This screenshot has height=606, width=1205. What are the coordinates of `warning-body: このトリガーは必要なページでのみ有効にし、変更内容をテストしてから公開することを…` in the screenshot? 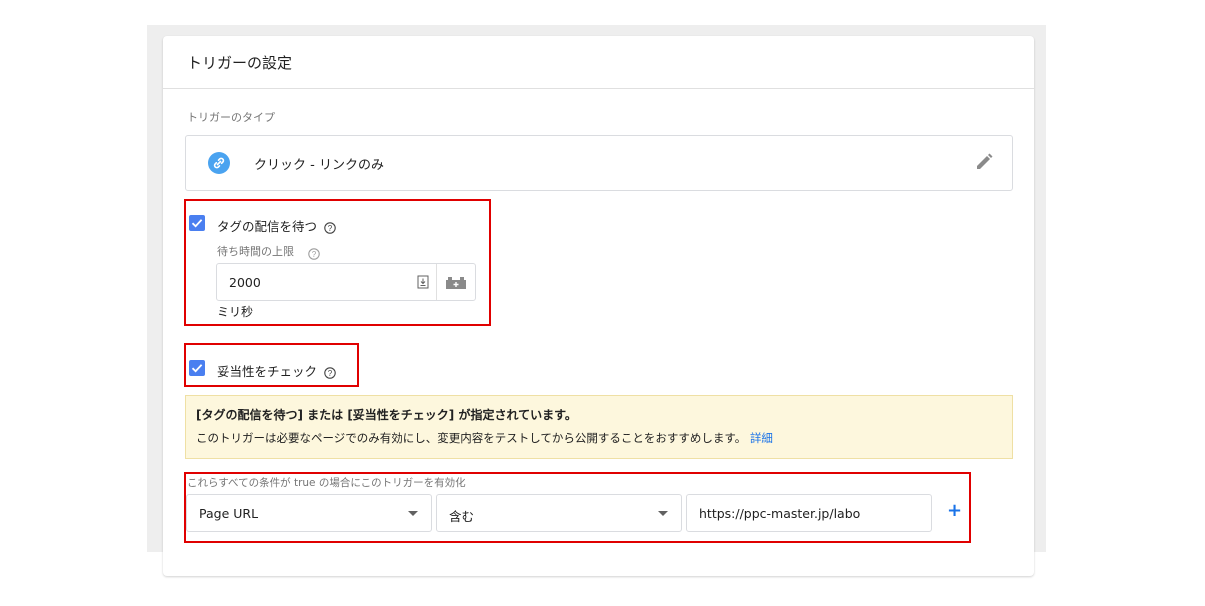 It's located at (484, 438).